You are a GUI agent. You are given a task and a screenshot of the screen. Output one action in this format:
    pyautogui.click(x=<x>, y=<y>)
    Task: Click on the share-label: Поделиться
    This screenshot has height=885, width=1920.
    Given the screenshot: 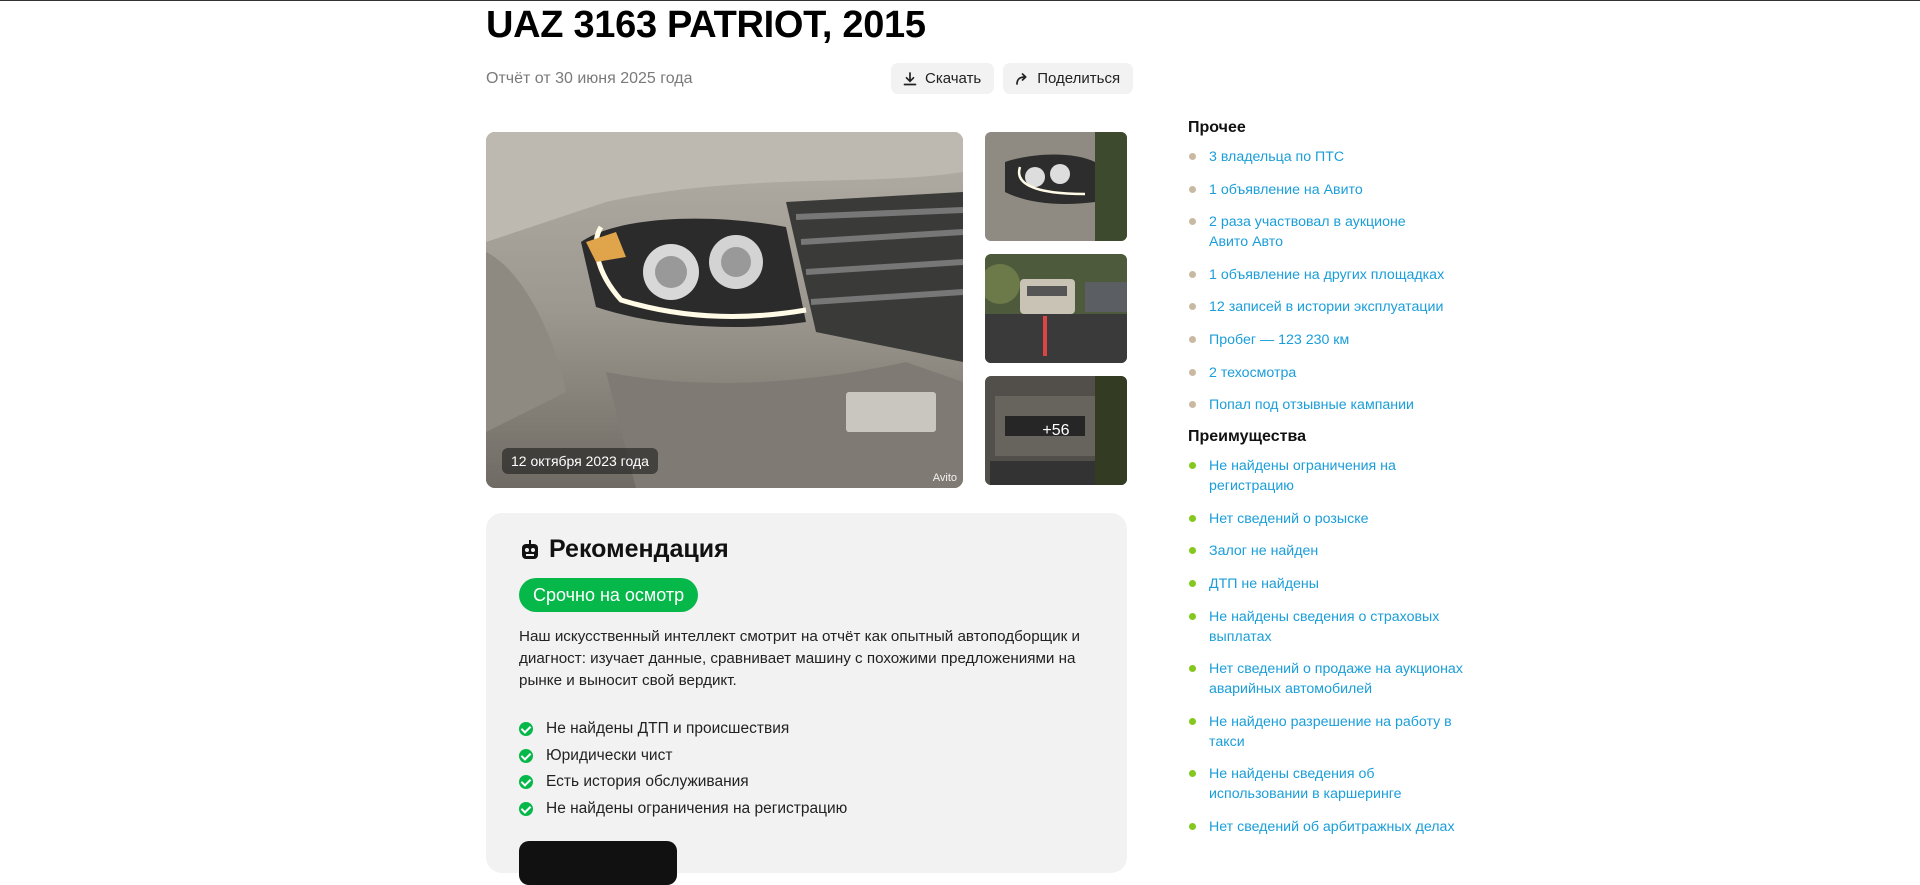 What is the action you would take?
    pyautogui.click(x=1079, y=78)
    